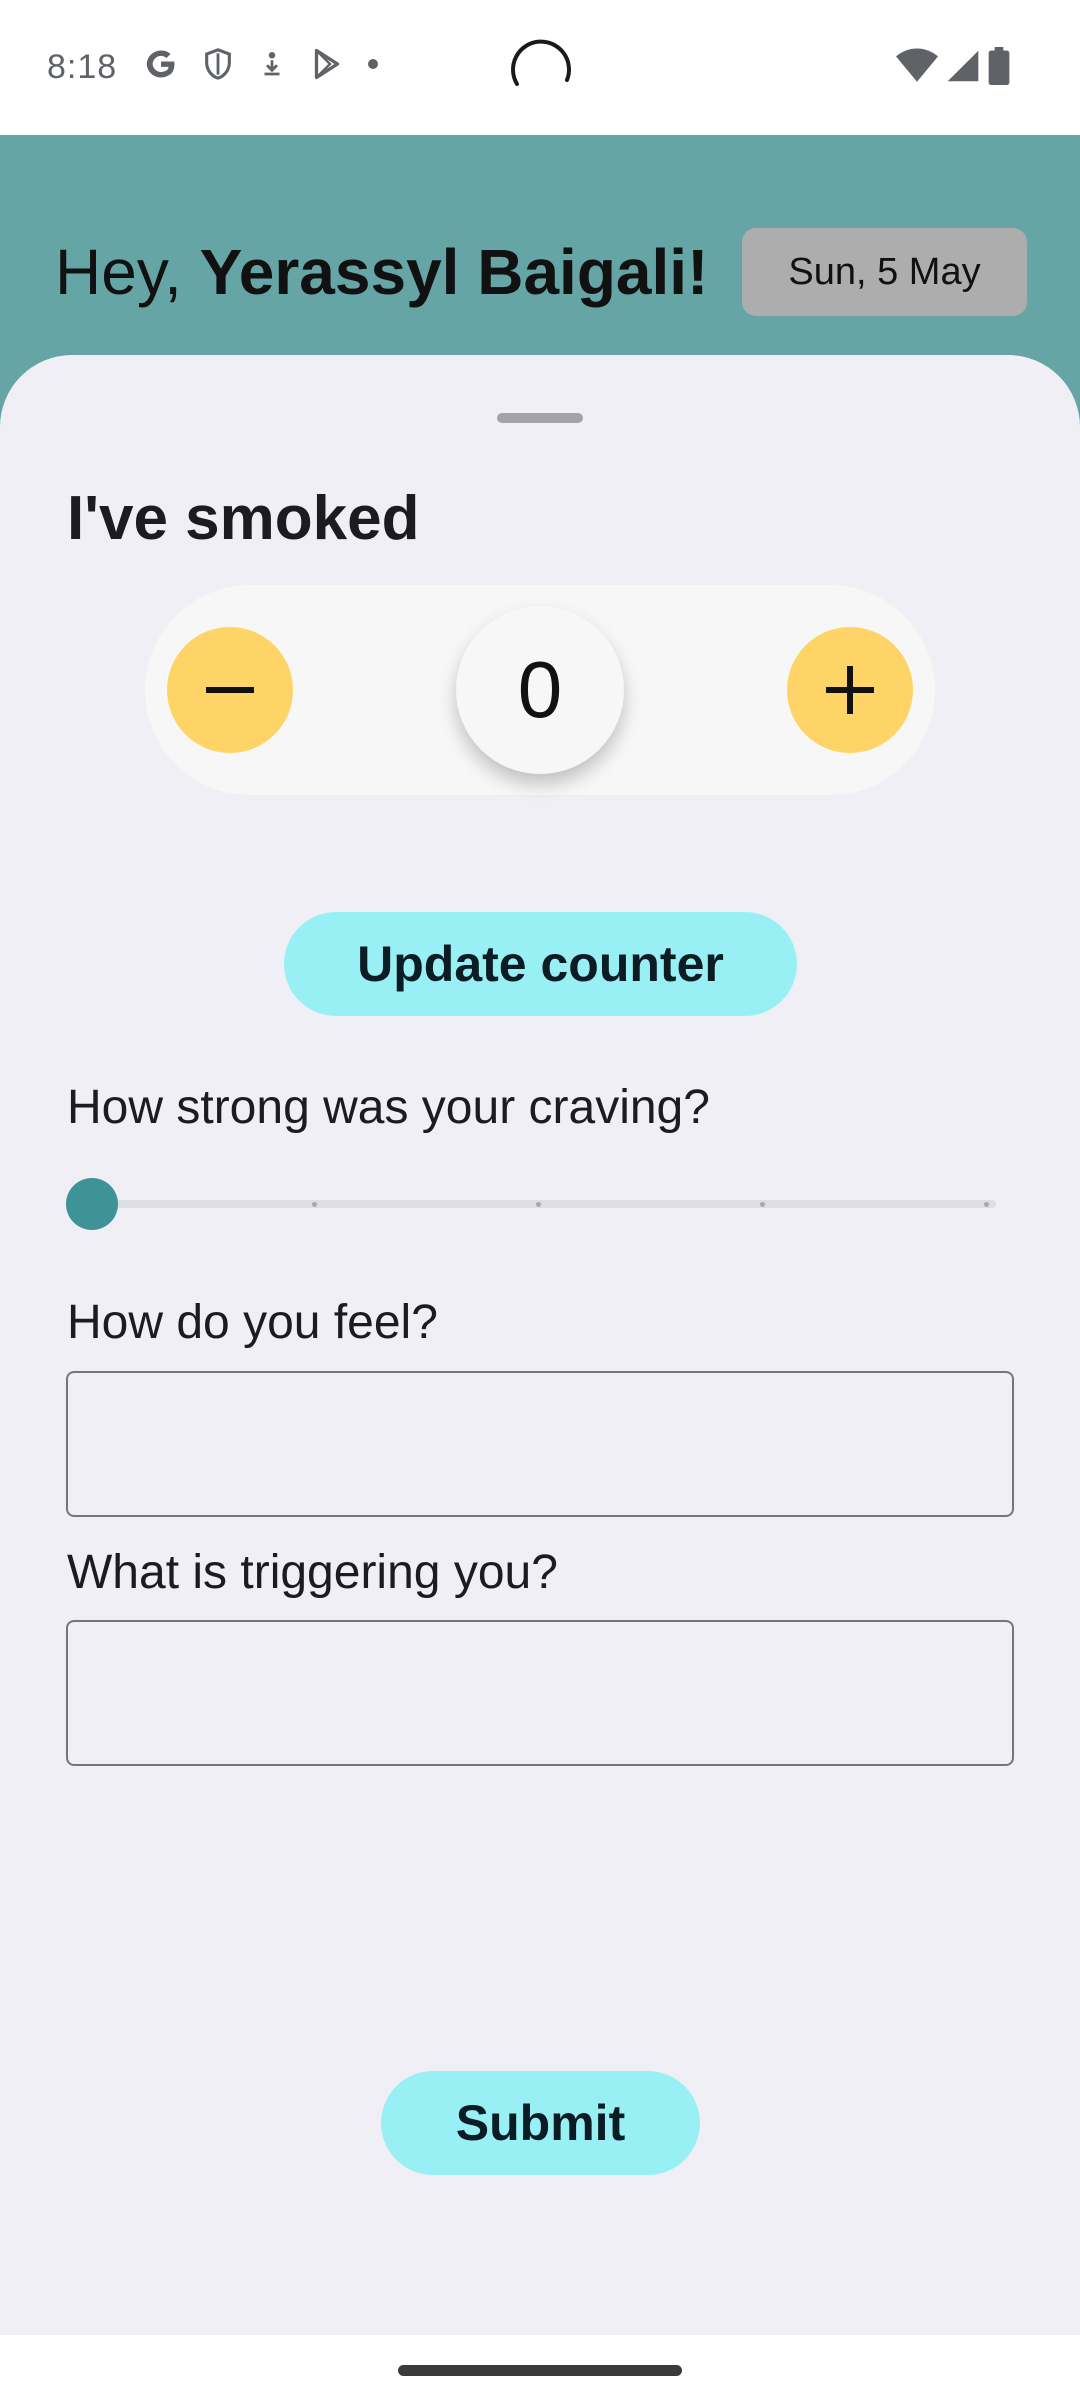 This screenshot has width=1080, height=2400. Describe the element at coordinates (540, 964) in the screenshot. I see `update-counter-button: Update counter` at that location.